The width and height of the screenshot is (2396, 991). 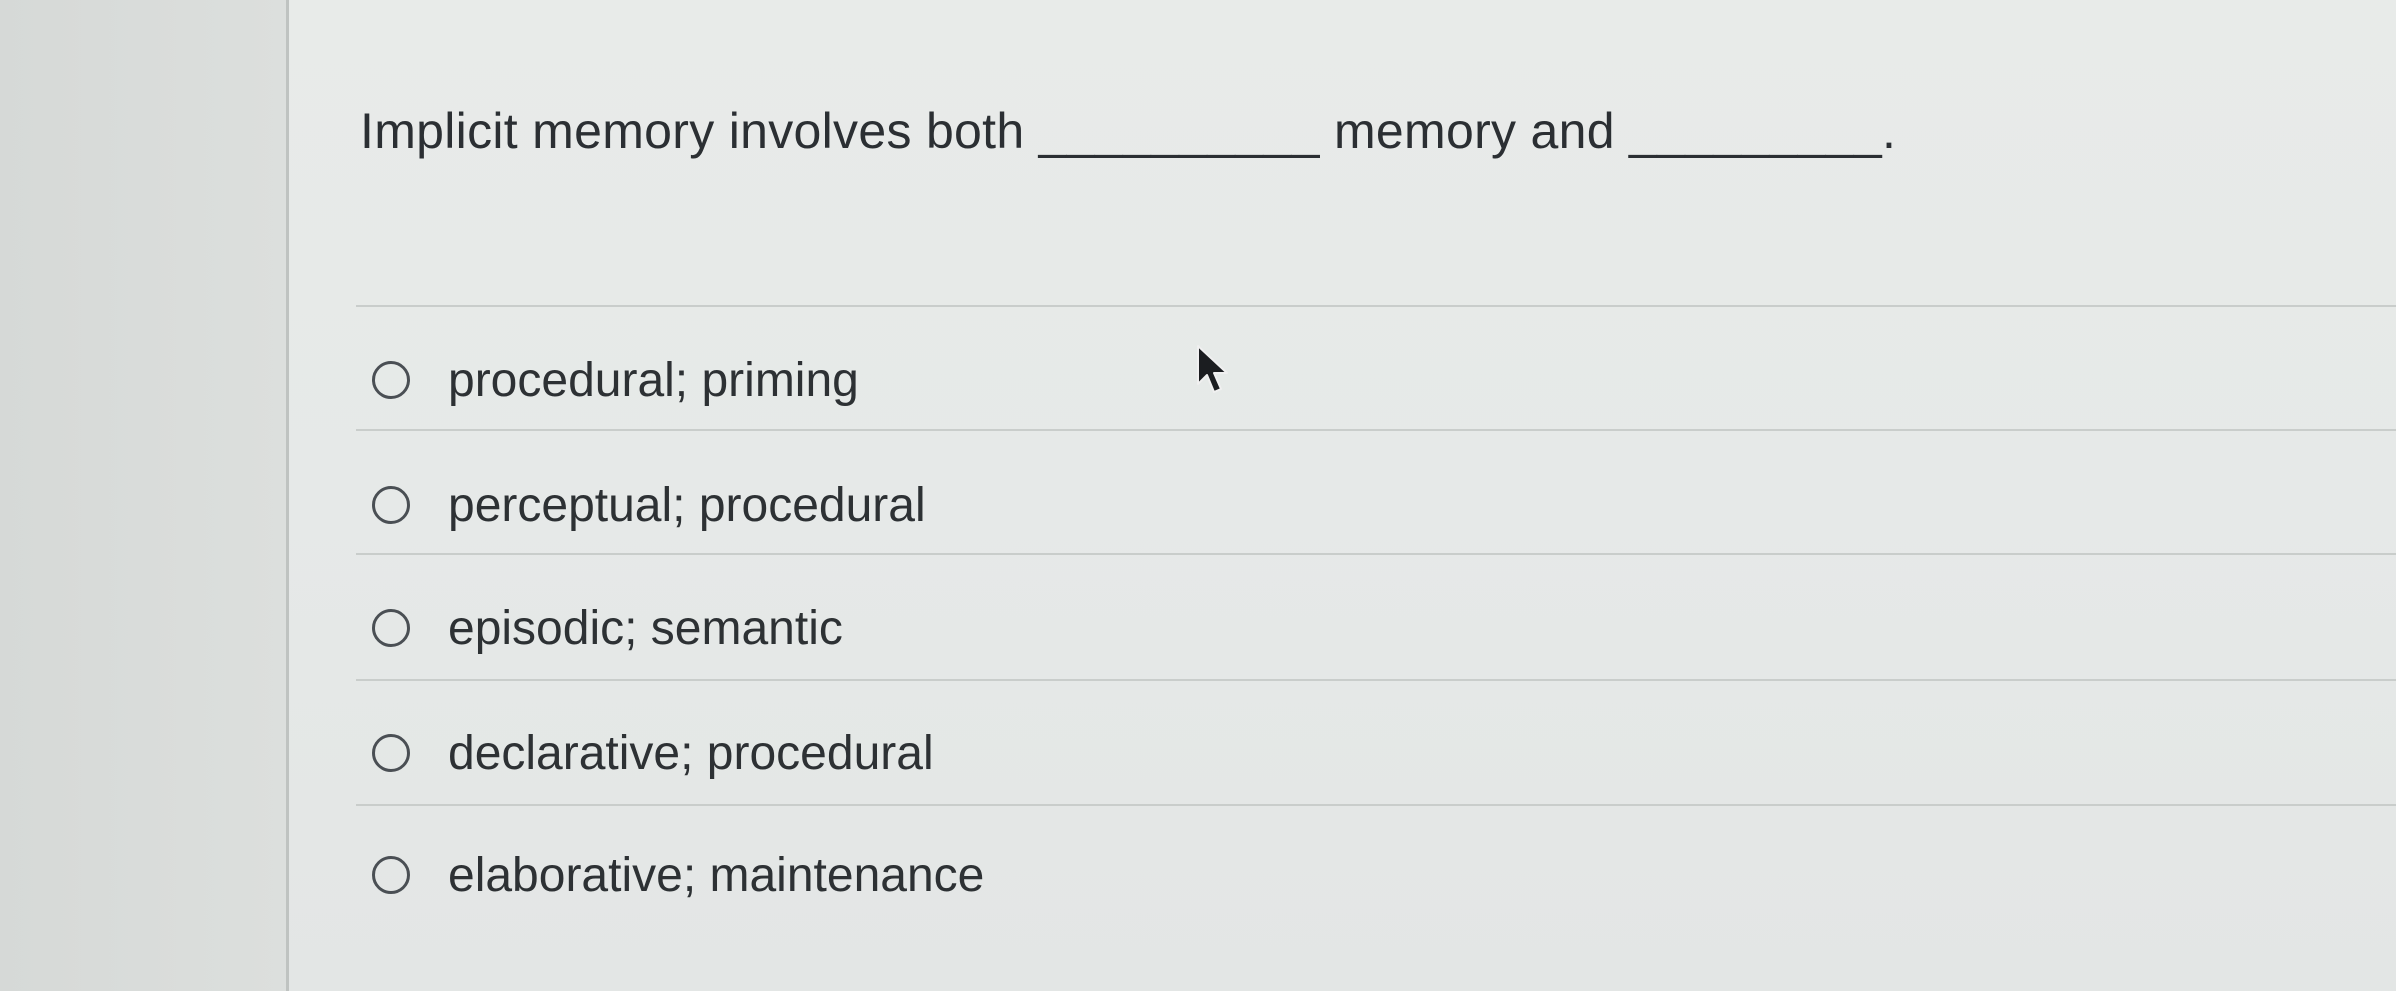 I want to click on answer-option-label: perceptual; procedural, so click(x=687, y=505).